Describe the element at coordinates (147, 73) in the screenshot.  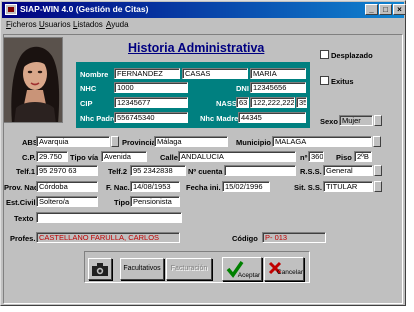
I see `apellido1-field: FERNANDEZ` at that location.